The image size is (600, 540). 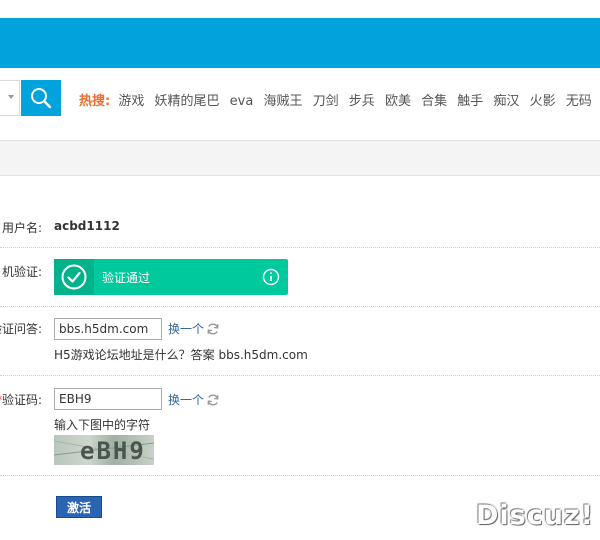 I want to click on seccode-label-text: 验证码:, so click(x=21, y=400).